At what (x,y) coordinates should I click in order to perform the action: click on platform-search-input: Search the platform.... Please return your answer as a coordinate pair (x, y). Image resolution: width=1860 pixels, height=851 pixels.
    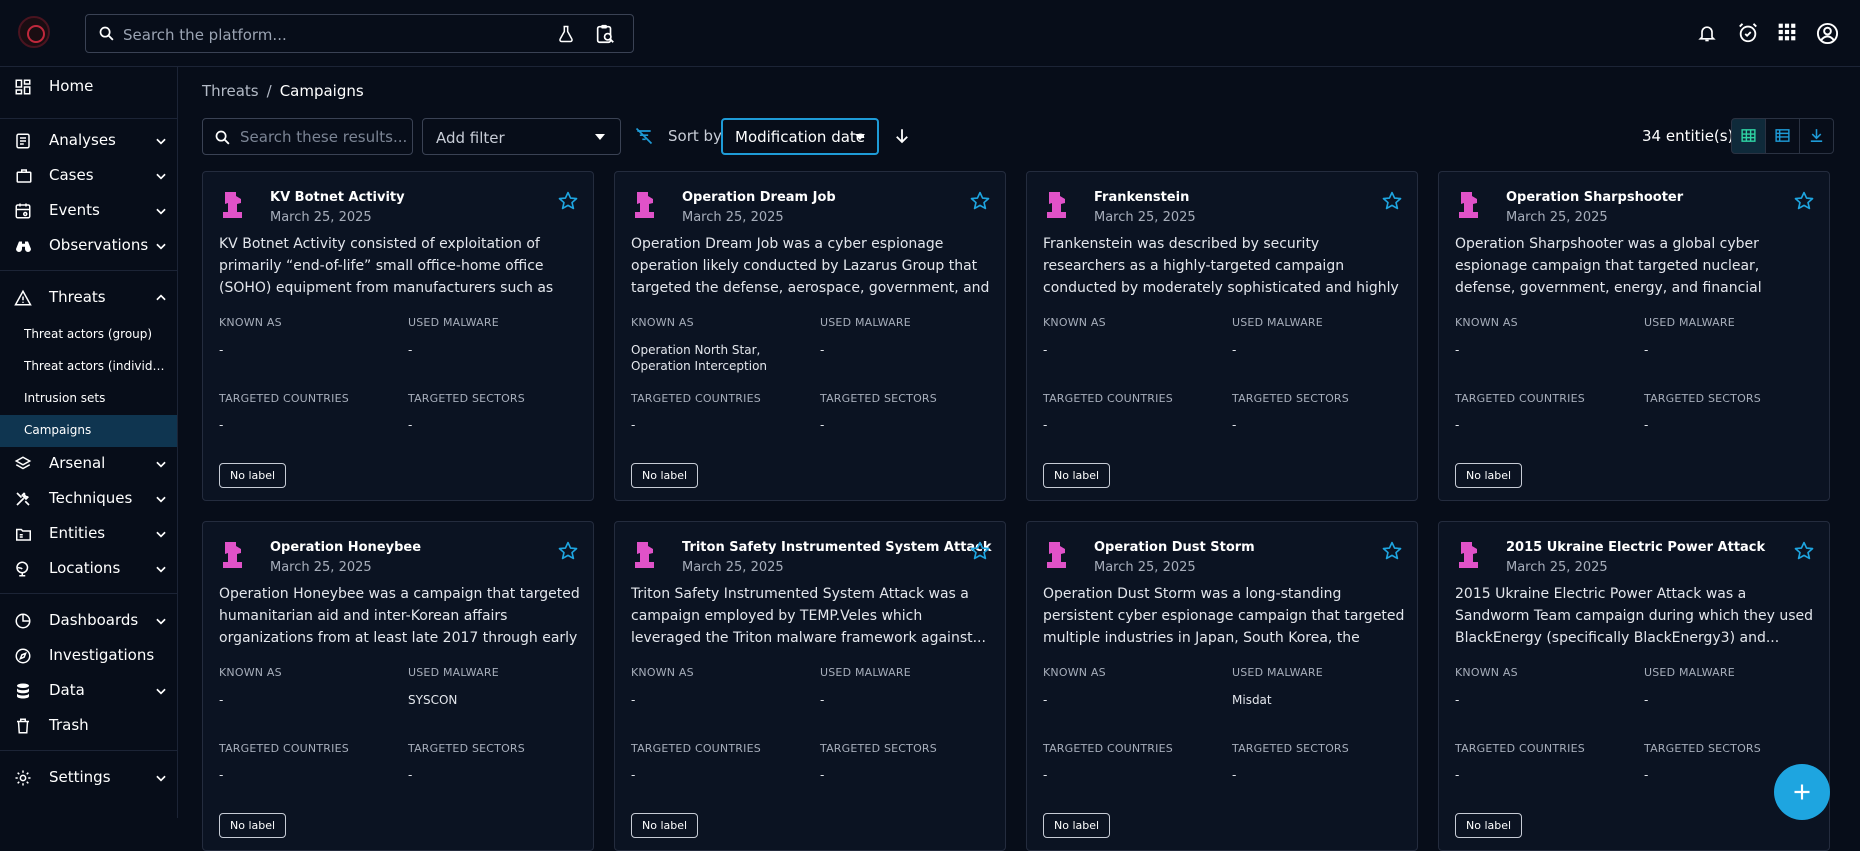
    Looking at the image, I should click on (205, 35).